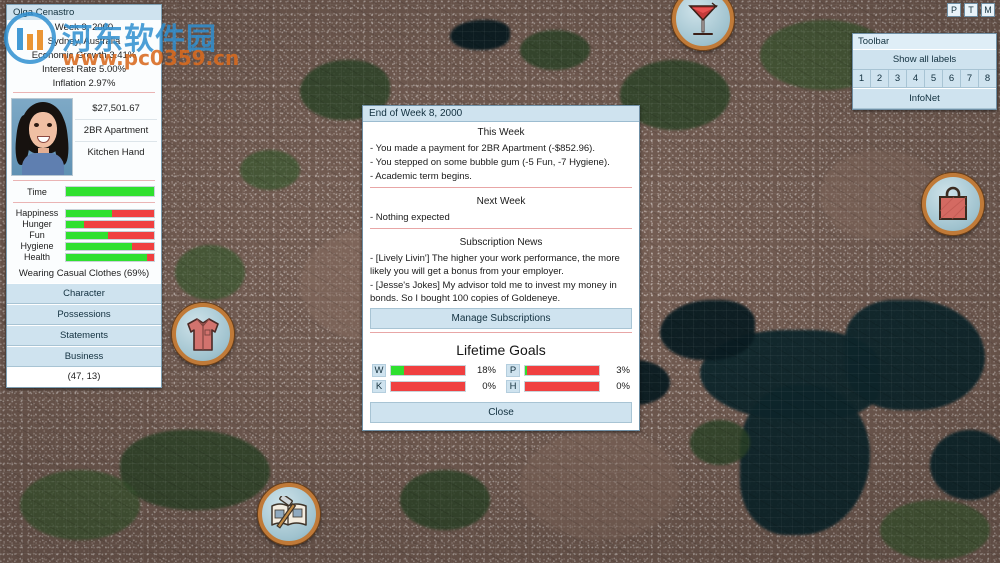 This screenshot has width=1000, height=563. Describe the element at coordinates (116, 152) in the screenshot. I see `job-value: Kitchen Hand` at that location.